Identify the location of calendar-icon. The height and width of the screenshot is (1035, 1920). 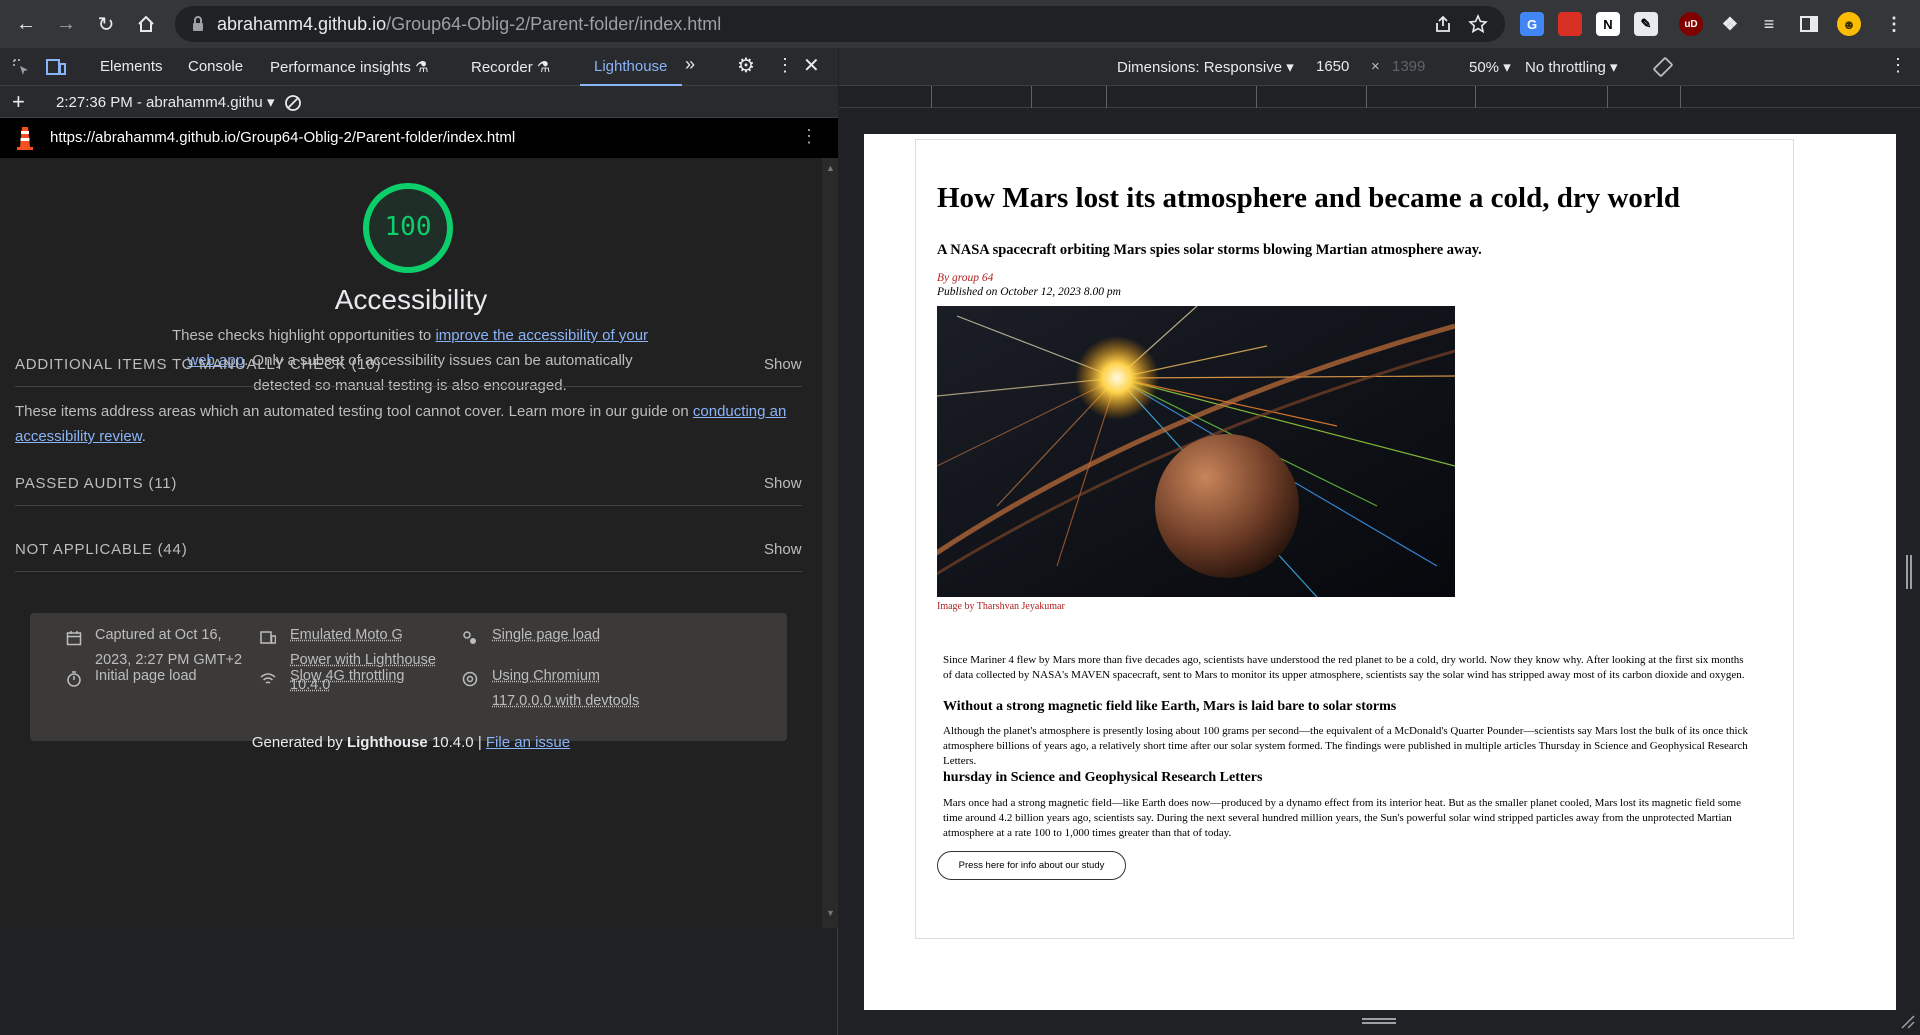
(74, 638).